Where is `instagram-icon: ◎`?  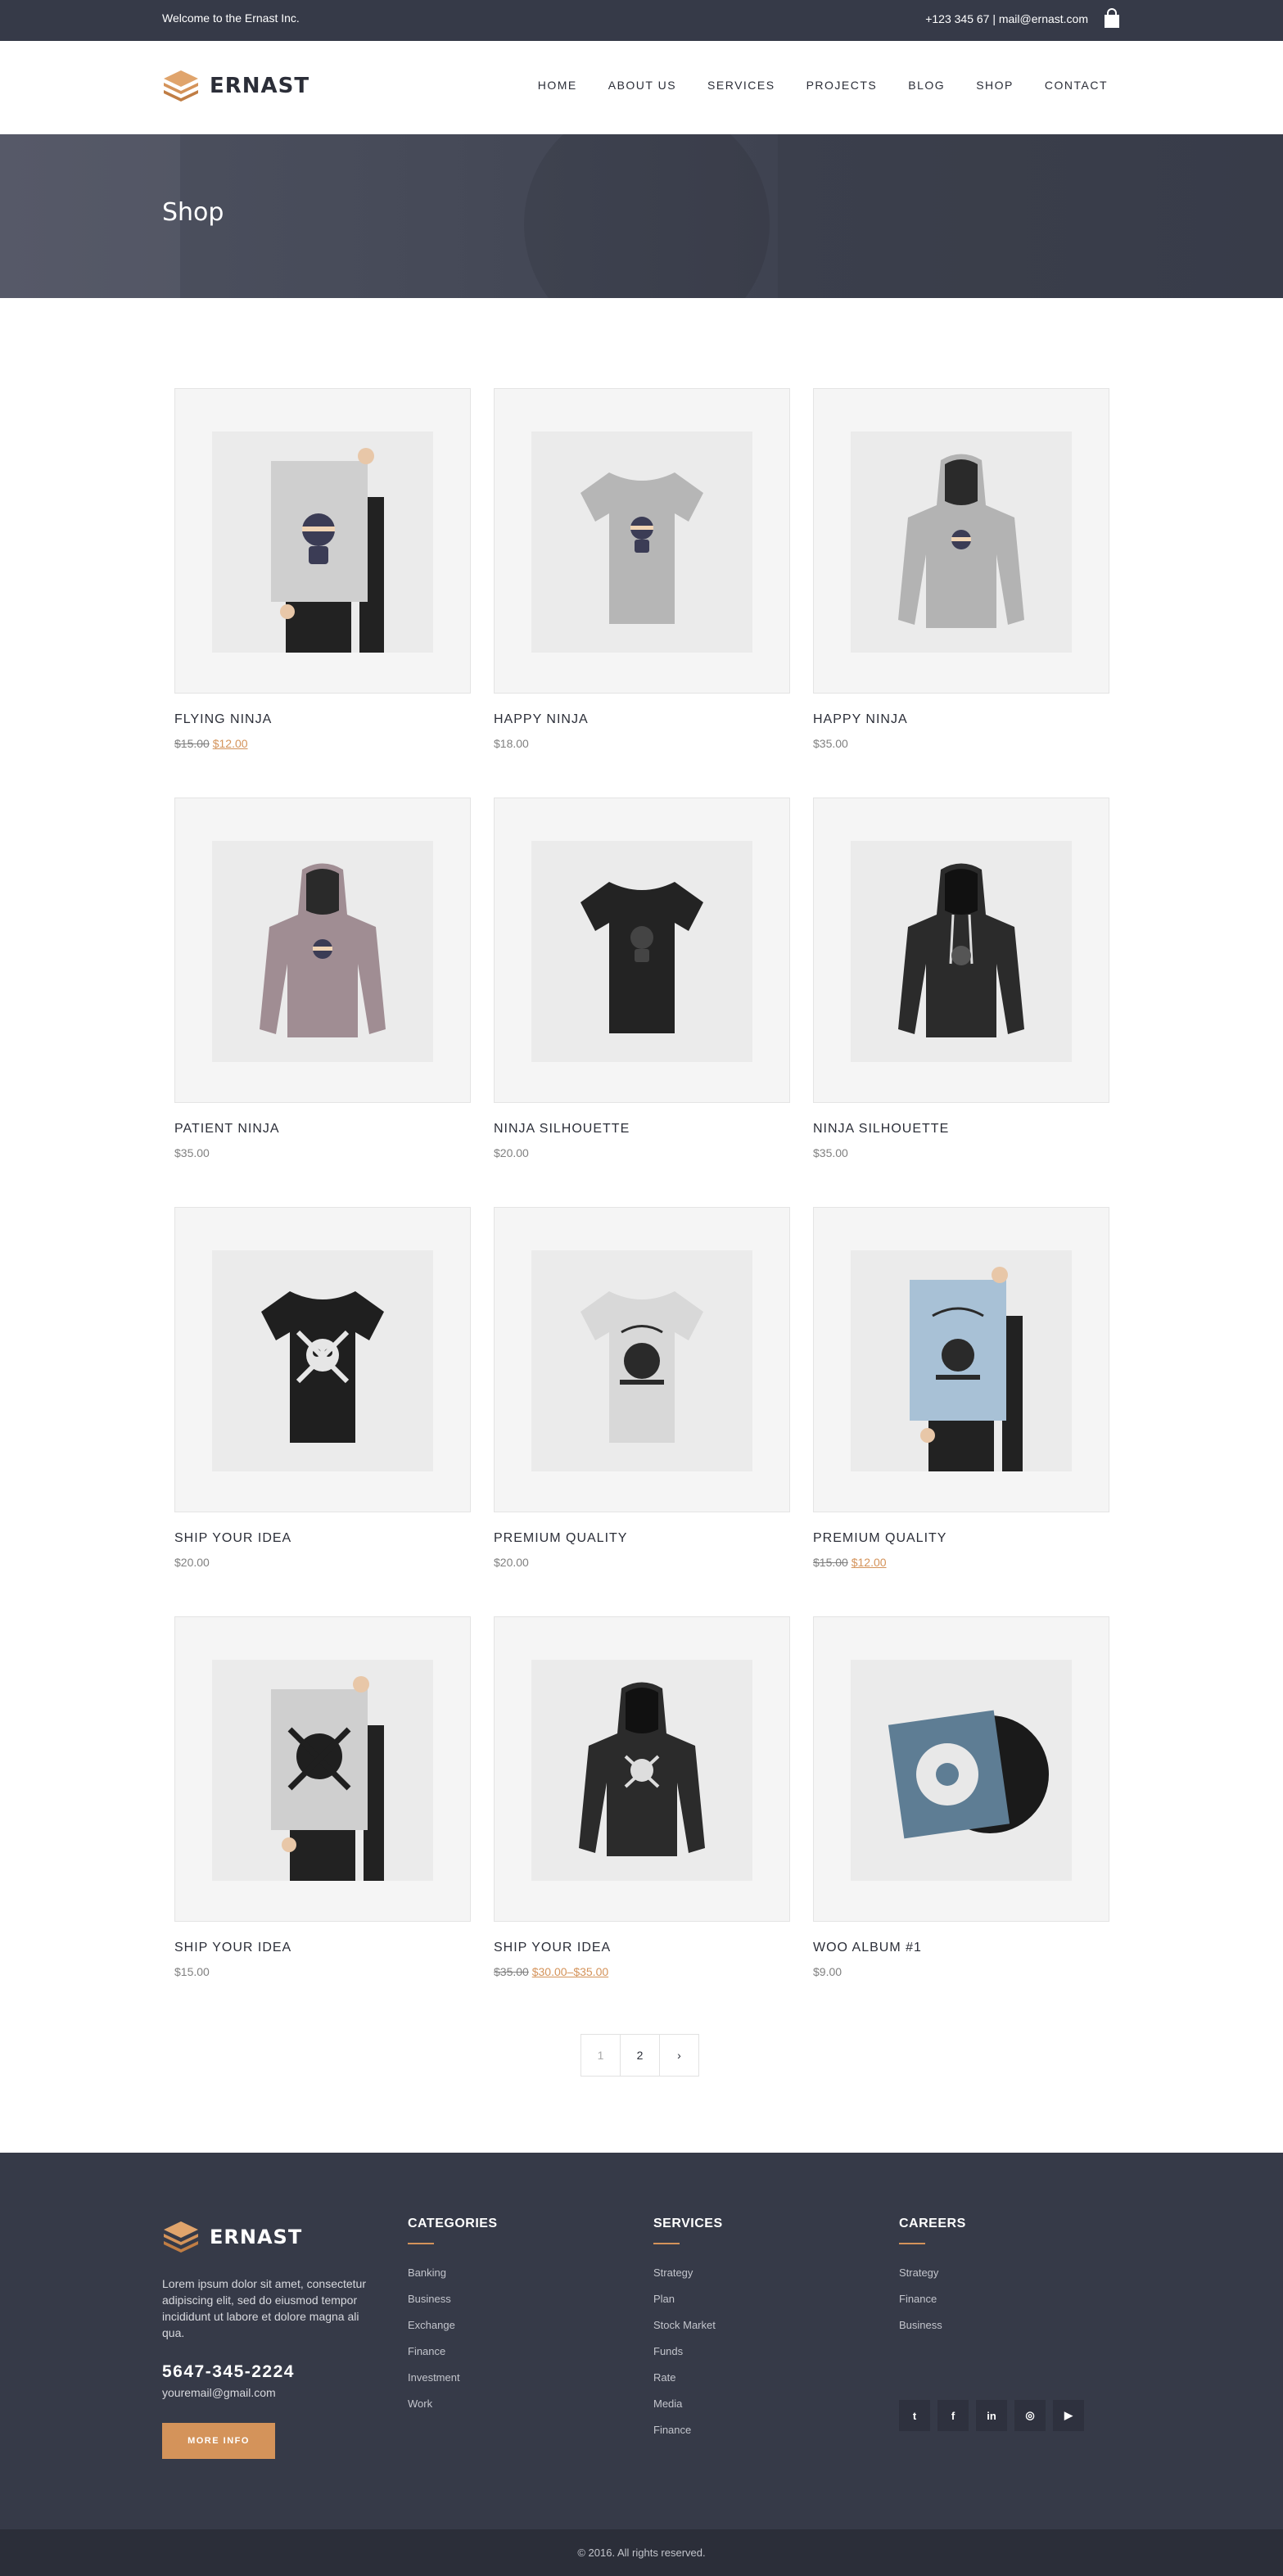
instagram-icon: ◎ is located at coordinates (1030, 2415).